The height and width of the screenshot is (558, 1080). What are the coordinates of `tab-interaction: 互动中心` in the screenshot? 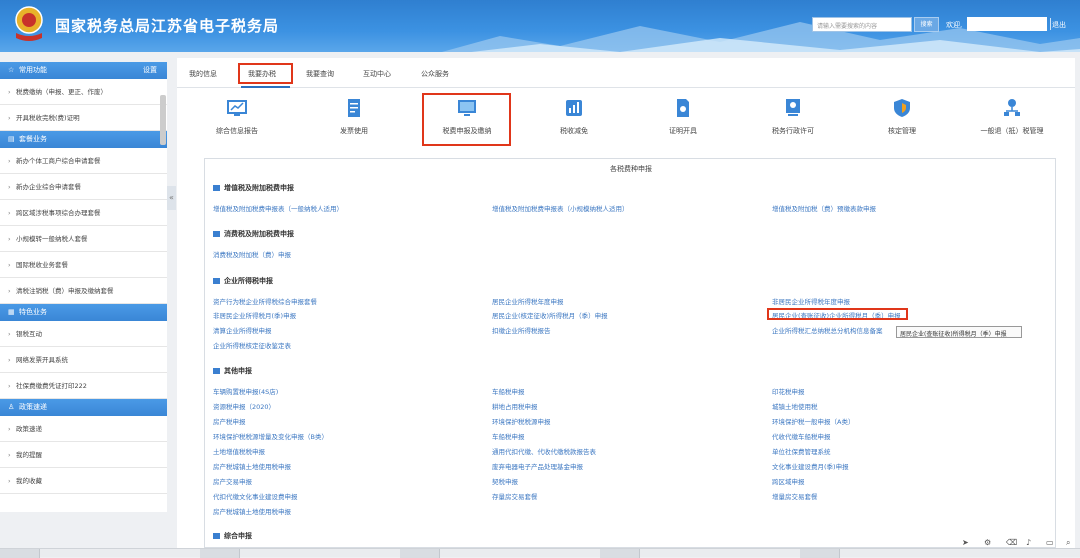 It's located at (377, 74).